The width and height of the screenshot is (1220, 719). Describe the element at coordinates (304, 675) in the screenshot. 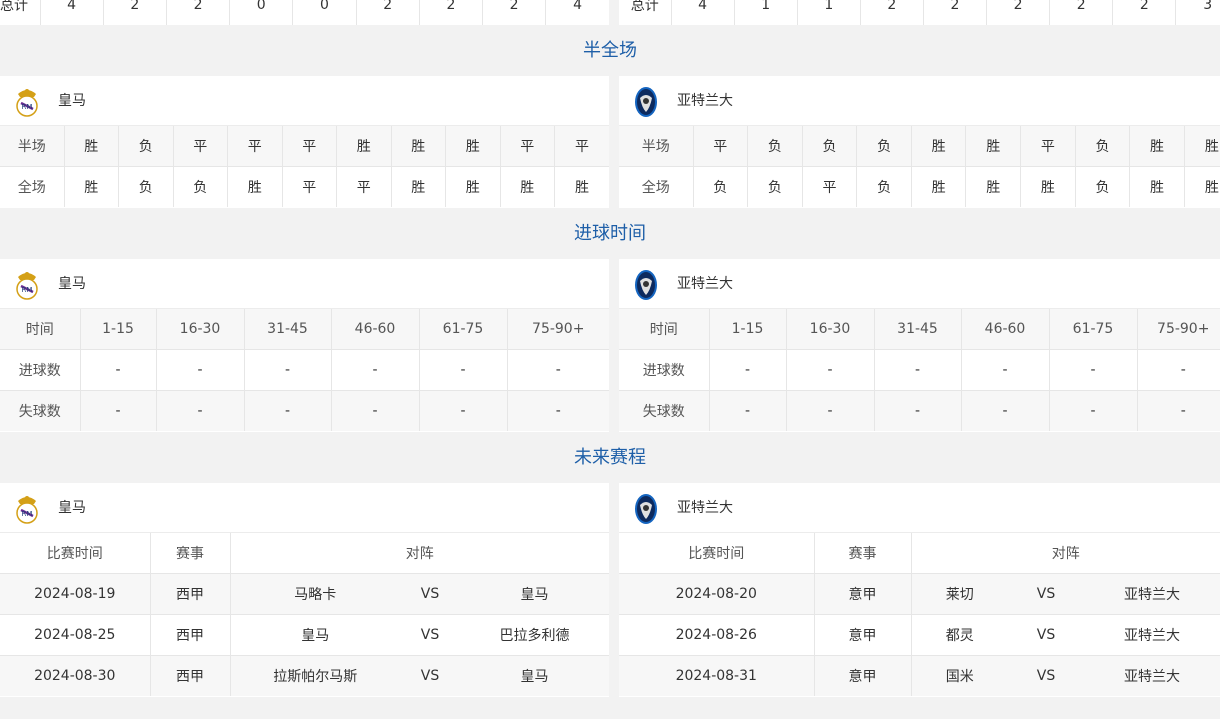

I see `fixture-row: 2024-08-30 西甲 拉斯帕尔马斯 VS 皇马` at that location.